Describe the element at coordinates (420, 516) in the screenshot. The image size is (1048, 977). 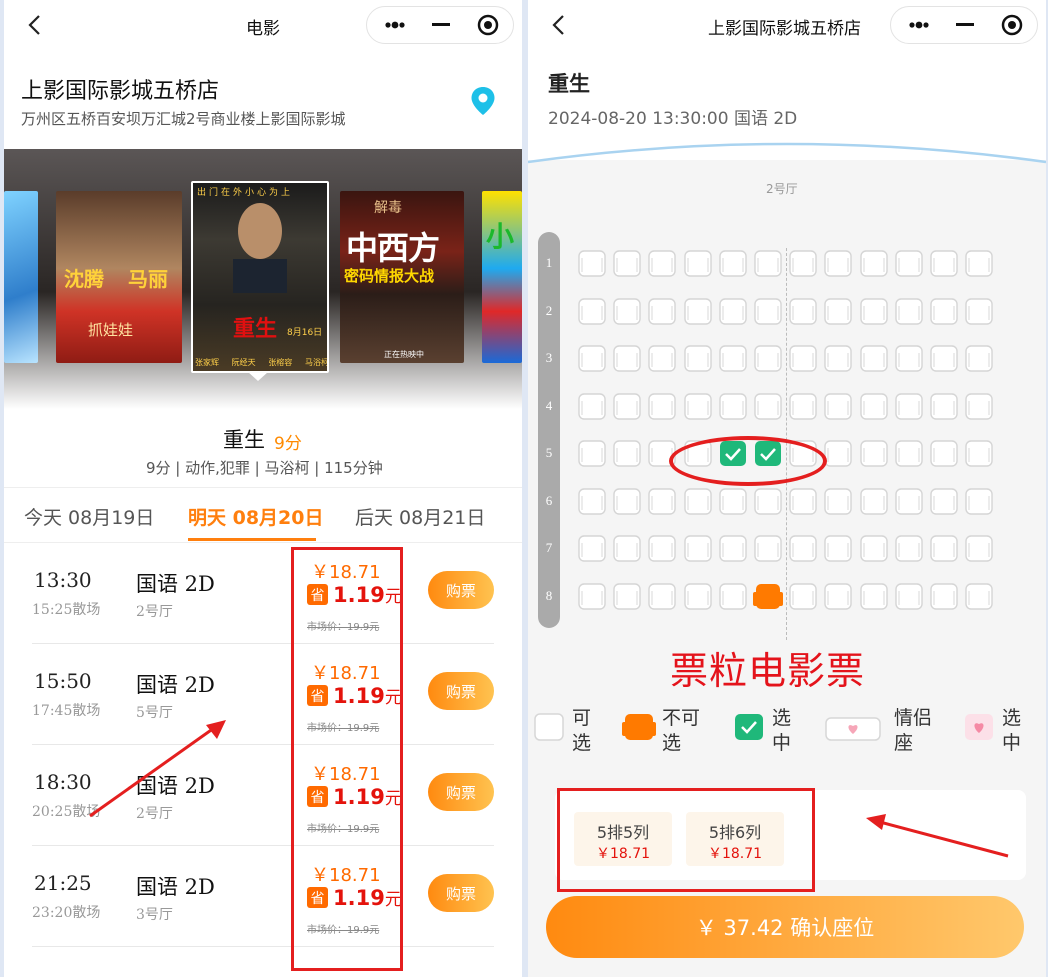
I see `tab-day-after: 后天 08月21日` at that location.